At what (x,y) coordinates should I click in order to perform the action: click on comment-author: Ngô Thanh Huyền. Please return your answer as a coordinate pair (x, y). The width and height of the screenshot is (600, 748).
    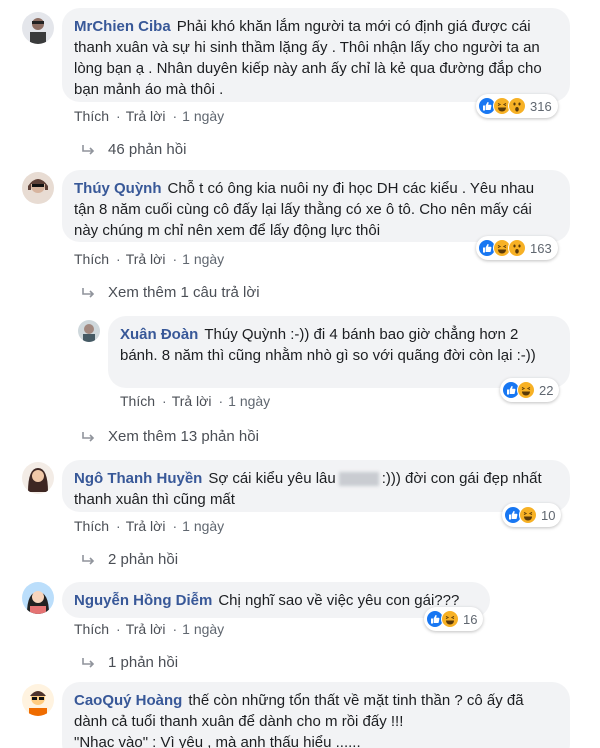
    Looking at the image, I should click on (138, 478).